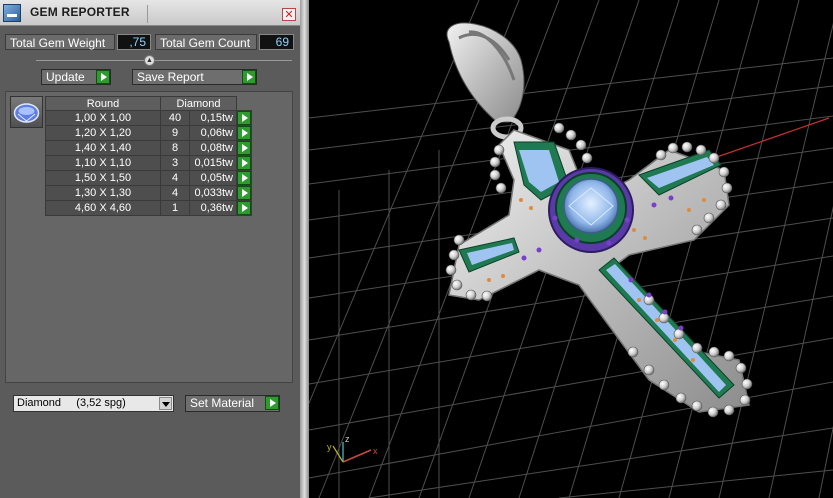  I want to click on close-icon: ✕, so click(289, 14).